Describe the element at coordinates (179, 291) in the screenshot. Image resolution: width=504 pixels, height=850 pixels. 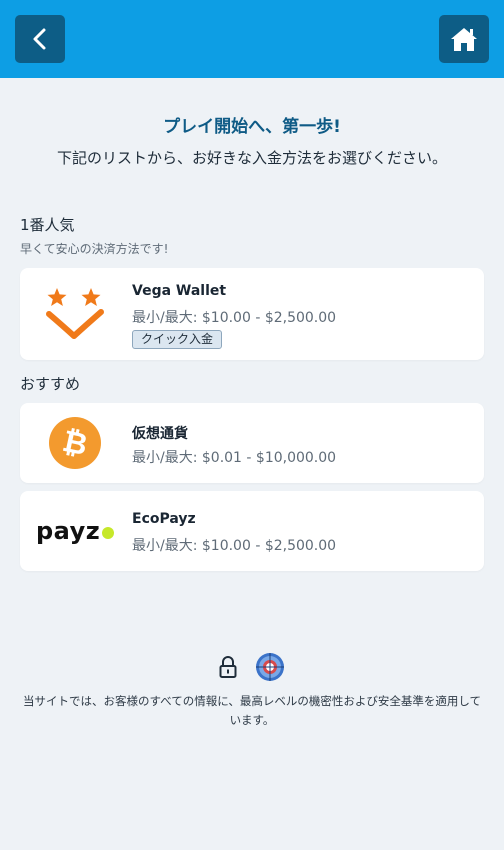
I see `payment-method-name: Vega Wallet` at that location.